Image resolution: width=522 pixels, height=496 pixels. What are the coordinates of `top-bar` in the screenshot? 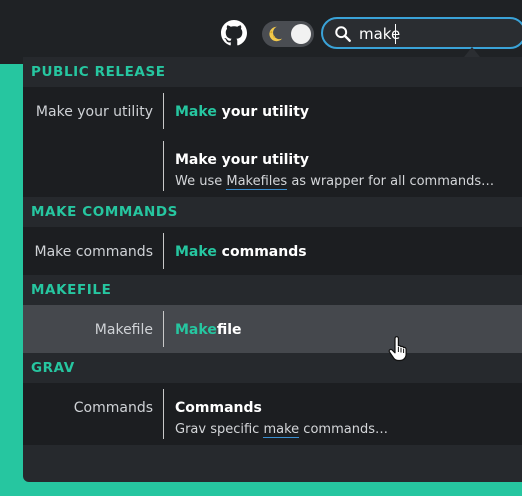 It's located at (261, 32).